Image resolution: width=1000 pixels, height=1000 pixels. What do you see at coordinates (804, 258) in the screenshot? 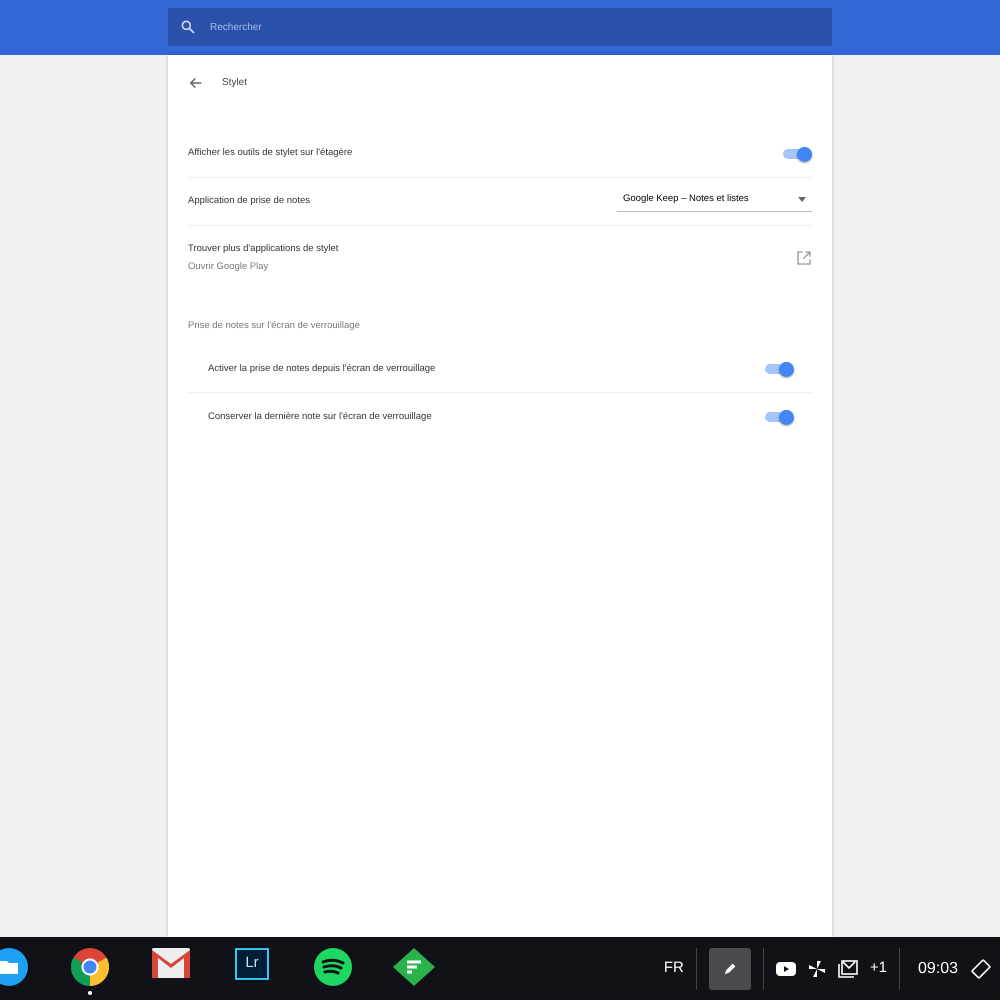
I see `external-link-icon` at bounding box center [804, 258].